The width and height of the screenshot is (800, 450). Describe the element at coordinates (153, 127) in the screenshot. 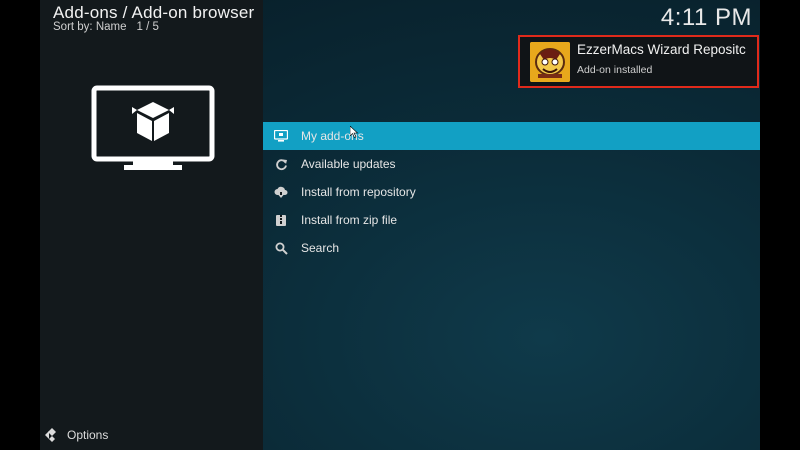

I see `addon-box-tv-icon` at that location.